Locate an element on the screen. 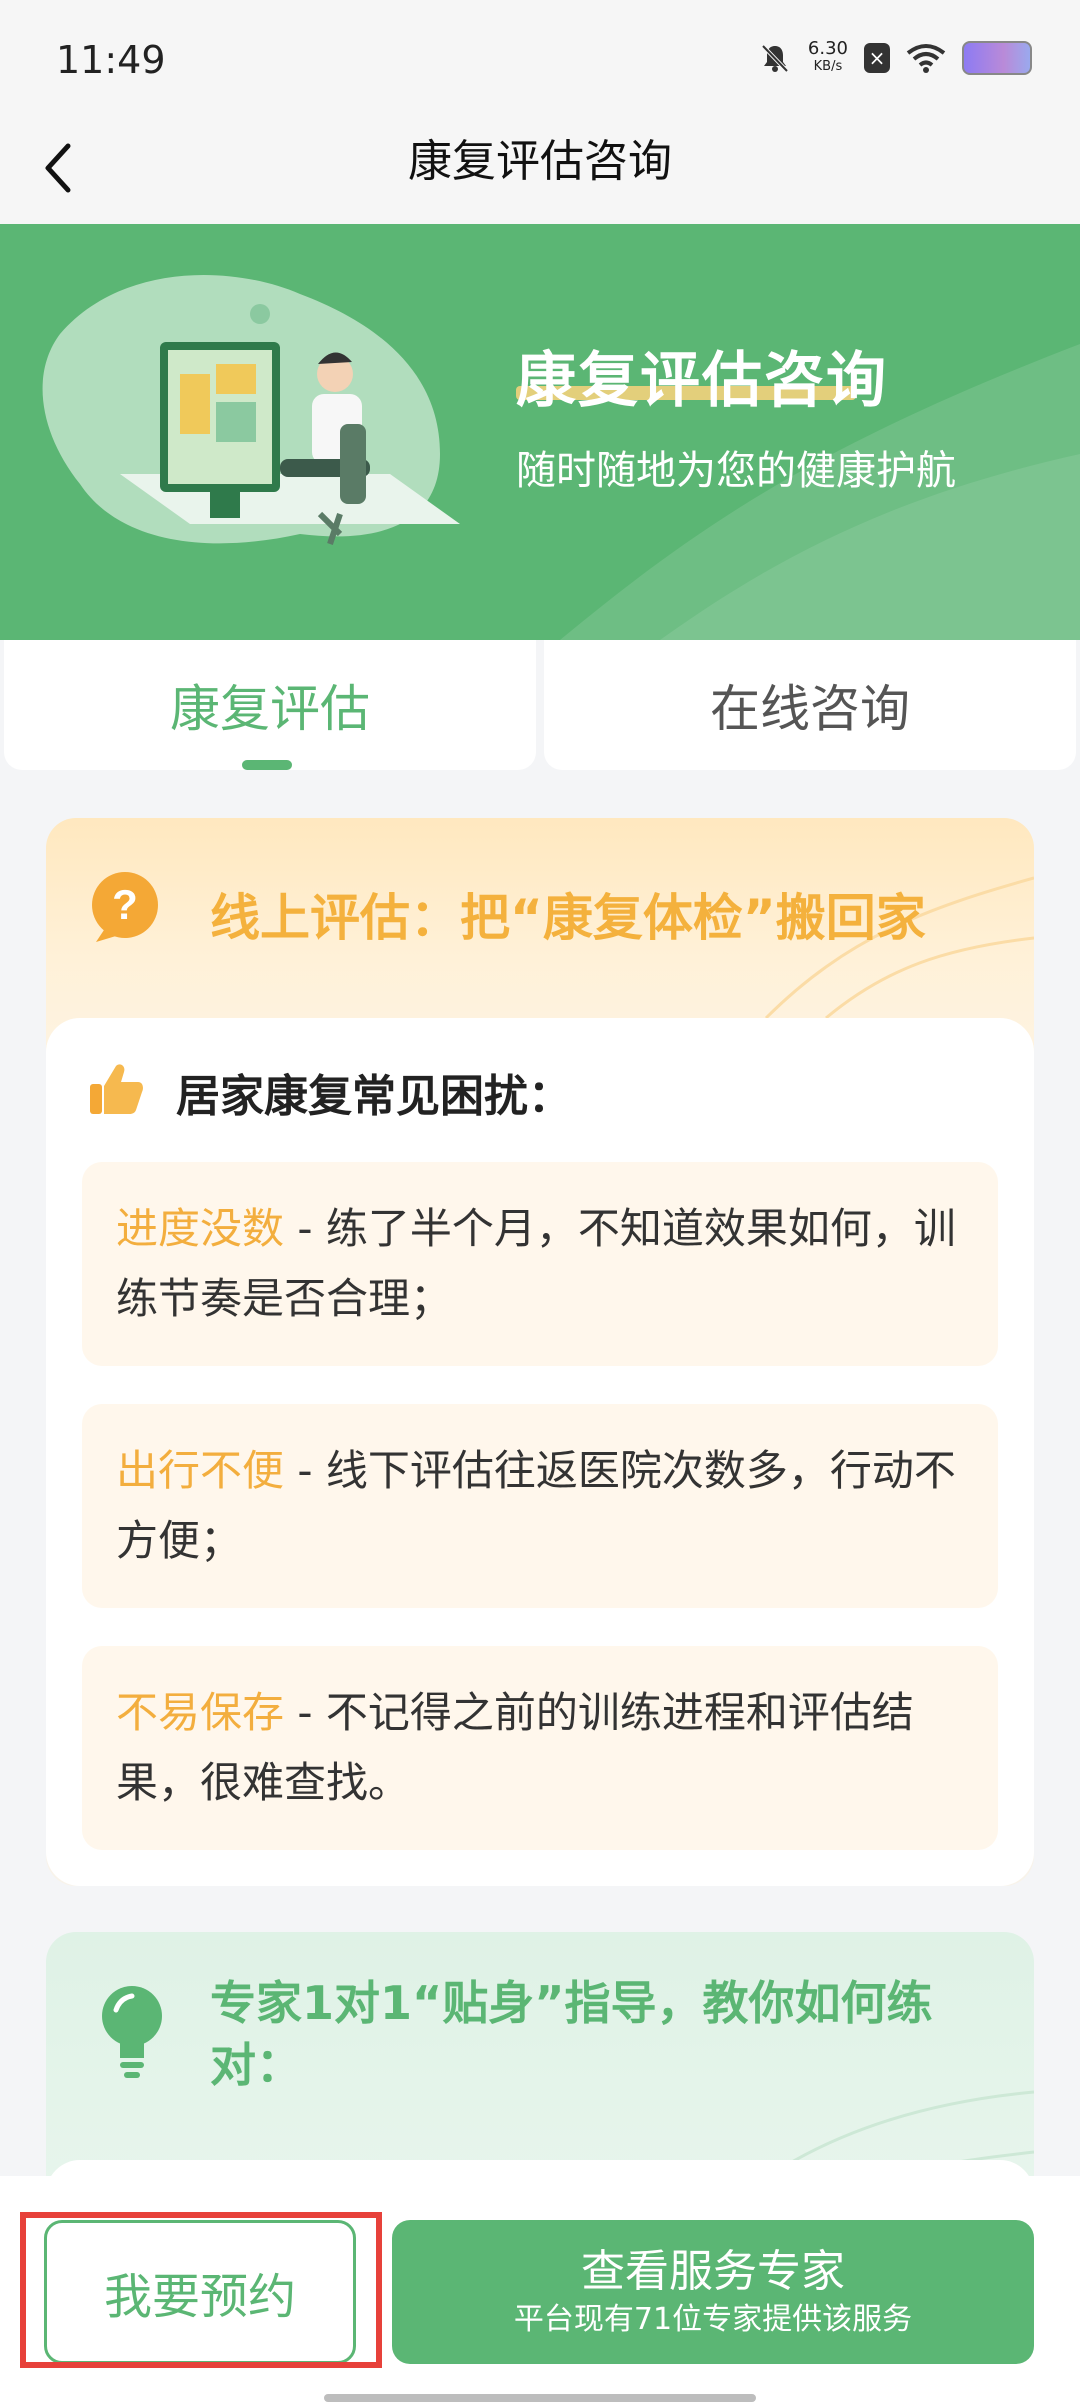  wifi-icon is located at coordinates (926, 58).